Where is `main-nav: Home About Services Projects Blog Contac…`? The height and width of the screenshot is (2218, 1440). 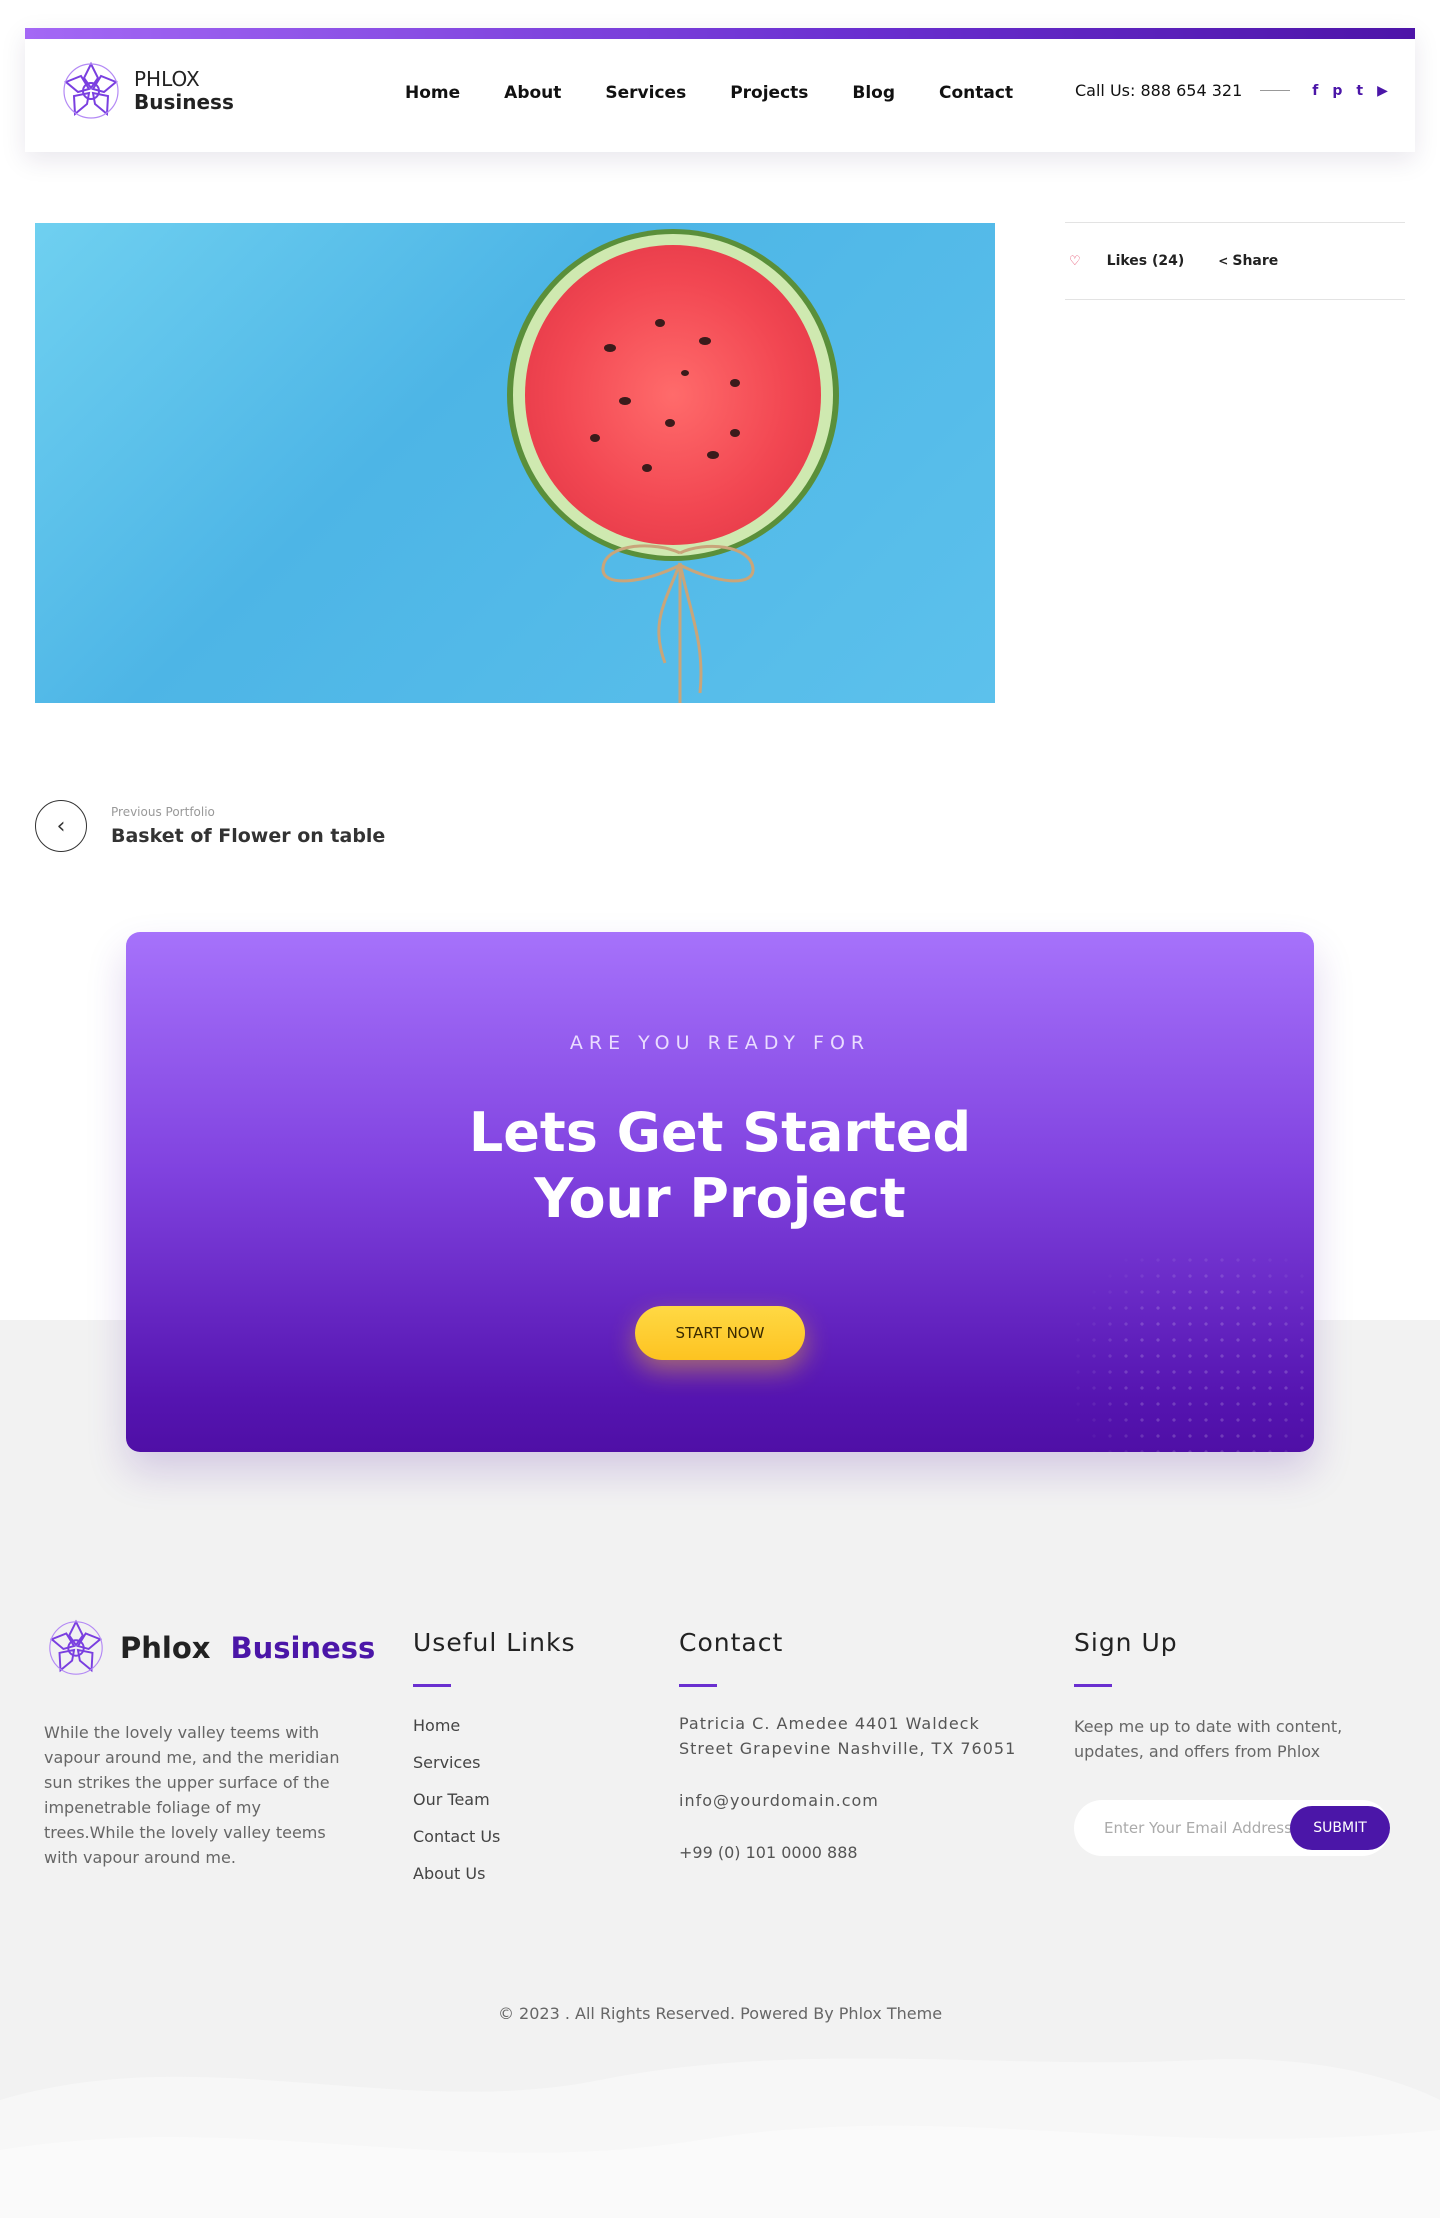 main-nav: Home About Services Projects Blog Contac… is located at coordinates (731, 93).